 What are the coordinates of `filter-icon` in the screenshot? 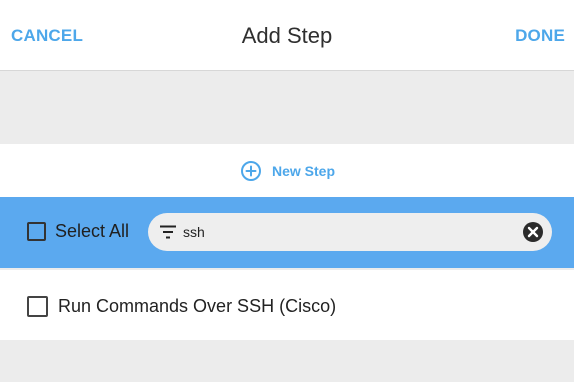 It's located at (168, 232).